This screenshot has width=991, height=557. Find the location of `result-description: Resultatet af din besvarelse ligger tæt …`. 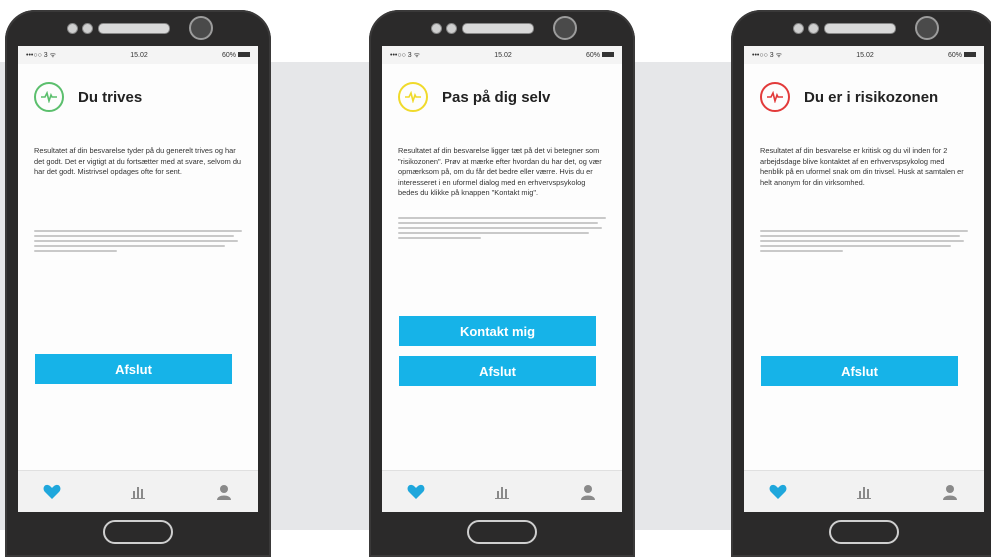

result-description: Resultatet af din besvarelse ligger tæt … is located at coordinates (500, 171).